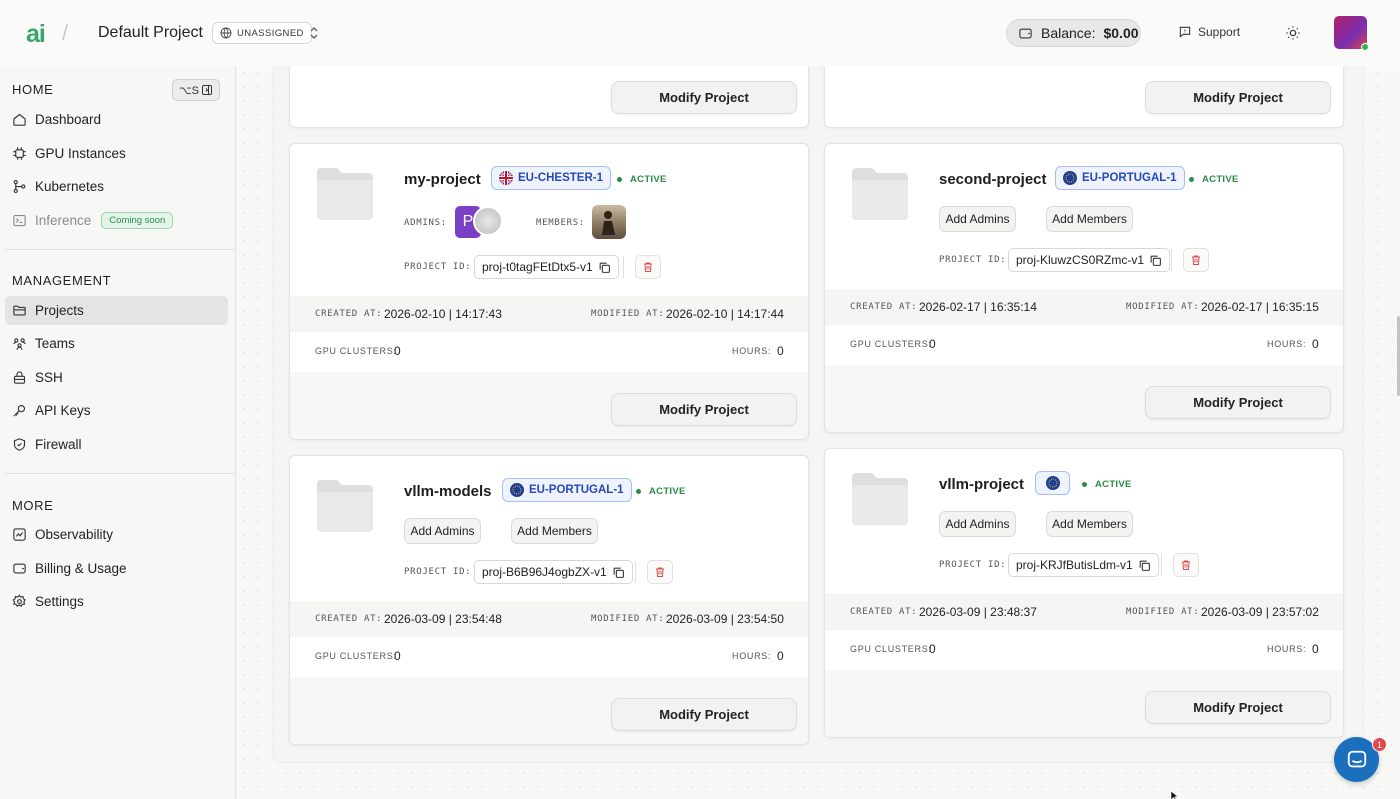 This screenshot has height=799, width=1400. I want to click on project-id-chip: proj-B6B96J4ogbZX-v1, so click(553, 572).